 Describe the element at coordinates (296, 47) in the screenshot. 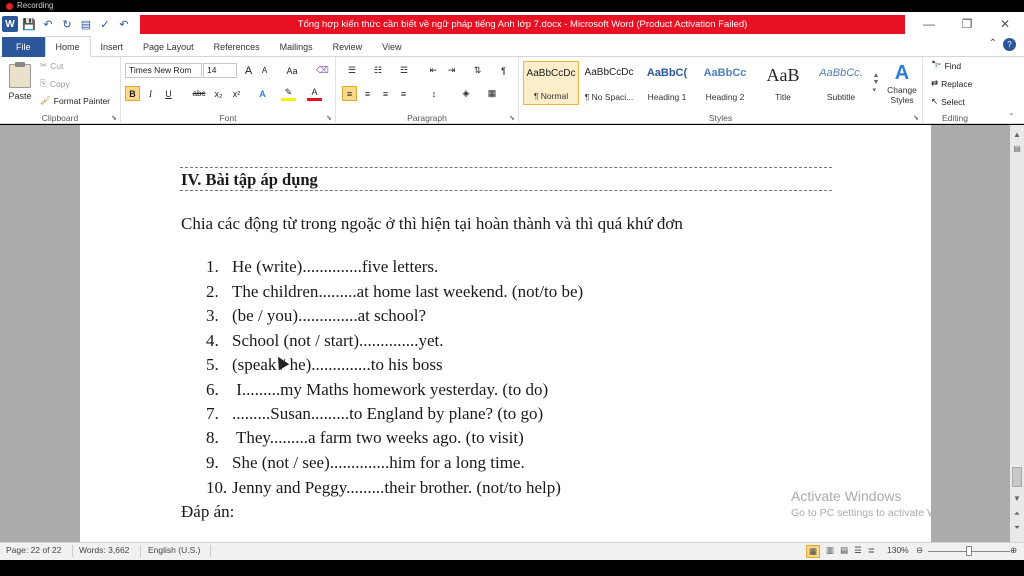

I see `tab-mailings: Mailings` at that location.